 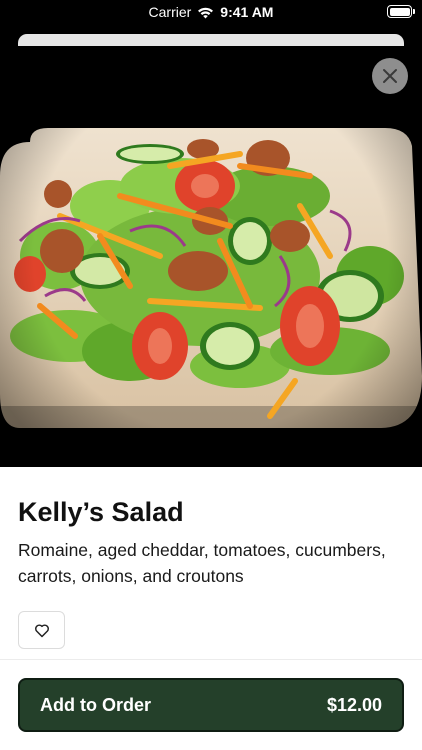 I want to click on battery-level, so click(x=399, y=11).